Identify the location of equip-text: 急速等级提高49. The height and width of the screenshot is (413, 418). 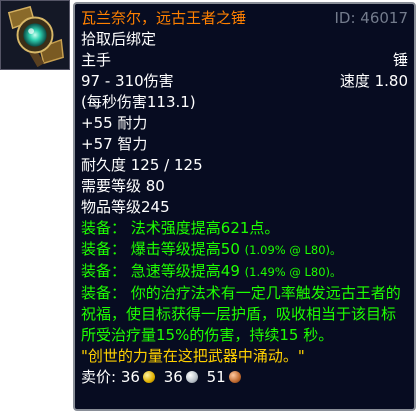
(185, 271).